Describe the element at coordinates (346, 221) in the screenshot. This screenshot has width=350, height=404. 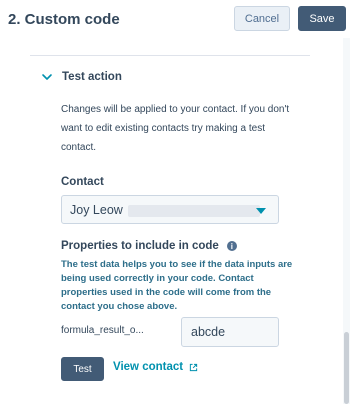
I see `scrollbar-track` at that location.